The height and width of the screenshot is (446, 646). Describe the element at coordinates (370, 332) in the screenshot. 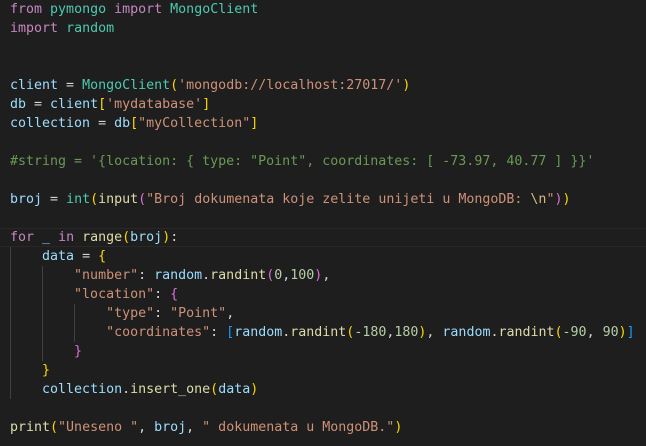

I see `code-token: -180` at that location.